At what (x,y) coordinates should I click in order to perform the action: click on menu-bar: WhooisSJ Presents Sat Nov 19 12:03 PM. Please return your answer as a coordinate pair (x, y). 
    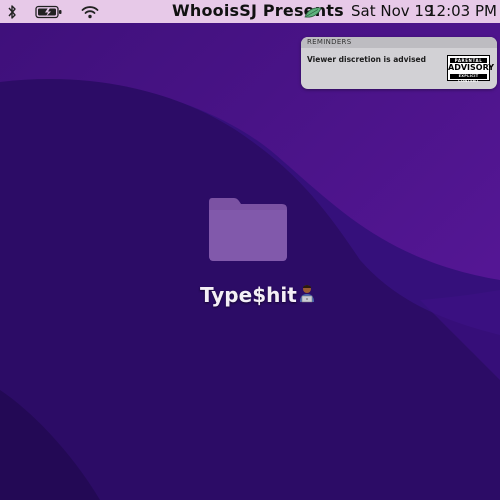
    Looking at the image, I should click on (250, 11).